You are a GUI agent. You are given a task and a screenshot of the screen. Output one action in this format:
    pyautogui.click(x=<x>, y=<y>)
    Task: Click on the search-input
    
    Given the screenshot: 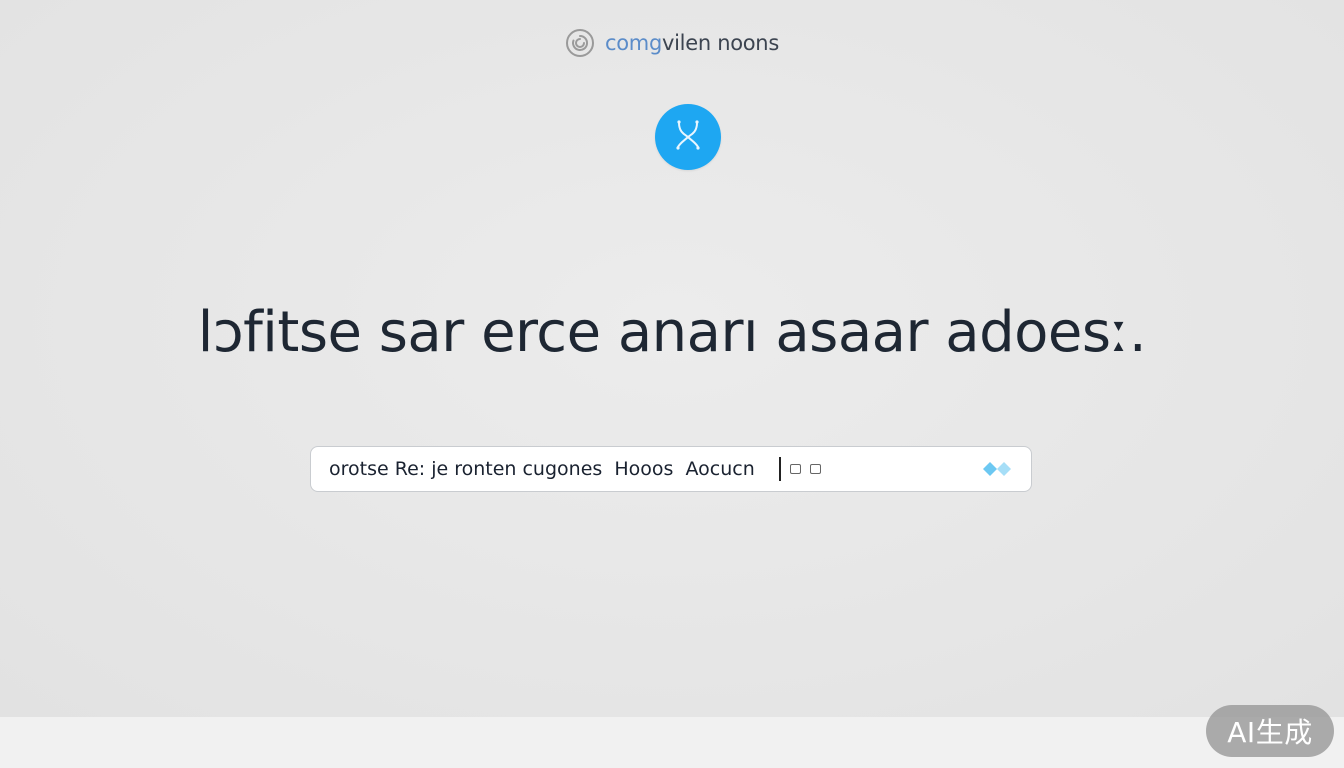 What is the action you would take?
    pyautogui.click(x=554, y=469)
    